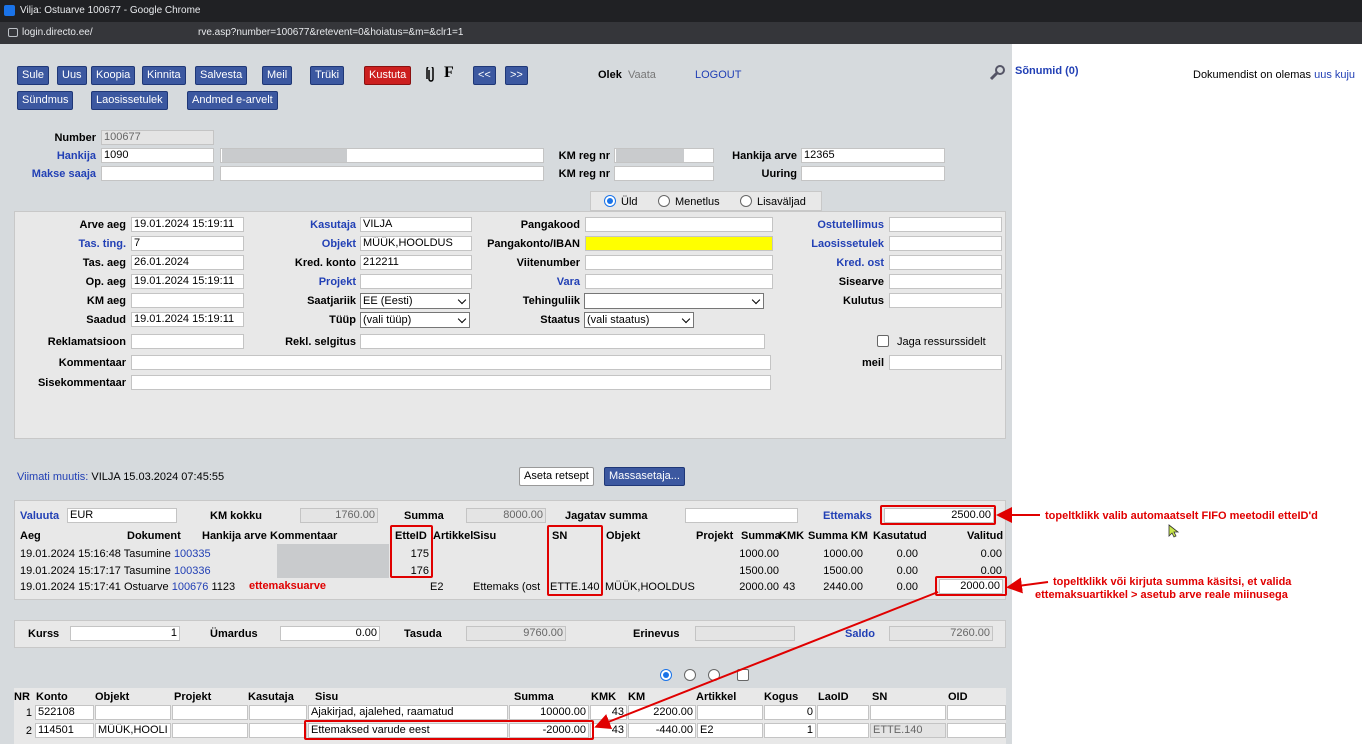 The image size is (1362, 744). Describe the element at coordinates (190, 587) in the screenshot. I see `row-doc-link: 100676` at that location.